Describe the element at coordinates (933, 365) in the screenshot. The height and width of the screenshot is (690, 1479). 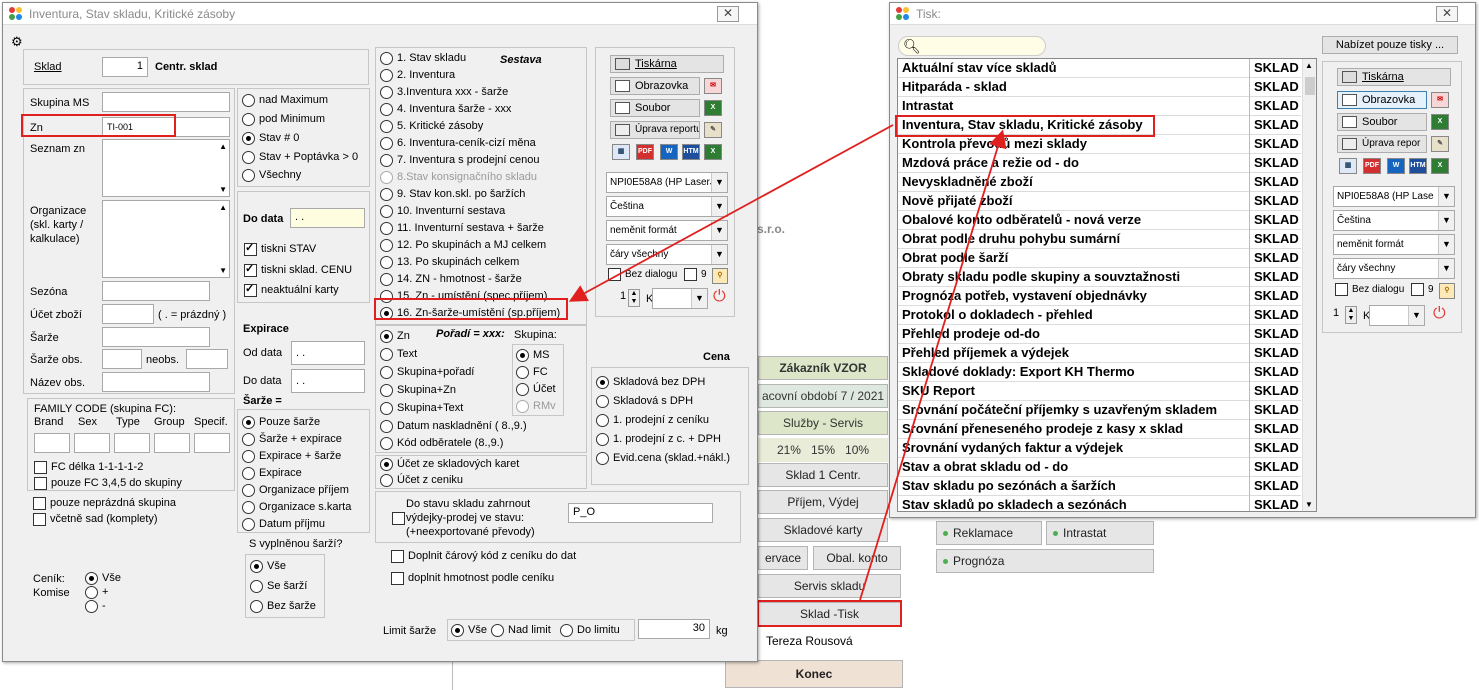
I see `arrow-from-sklad-tisk` at that location.